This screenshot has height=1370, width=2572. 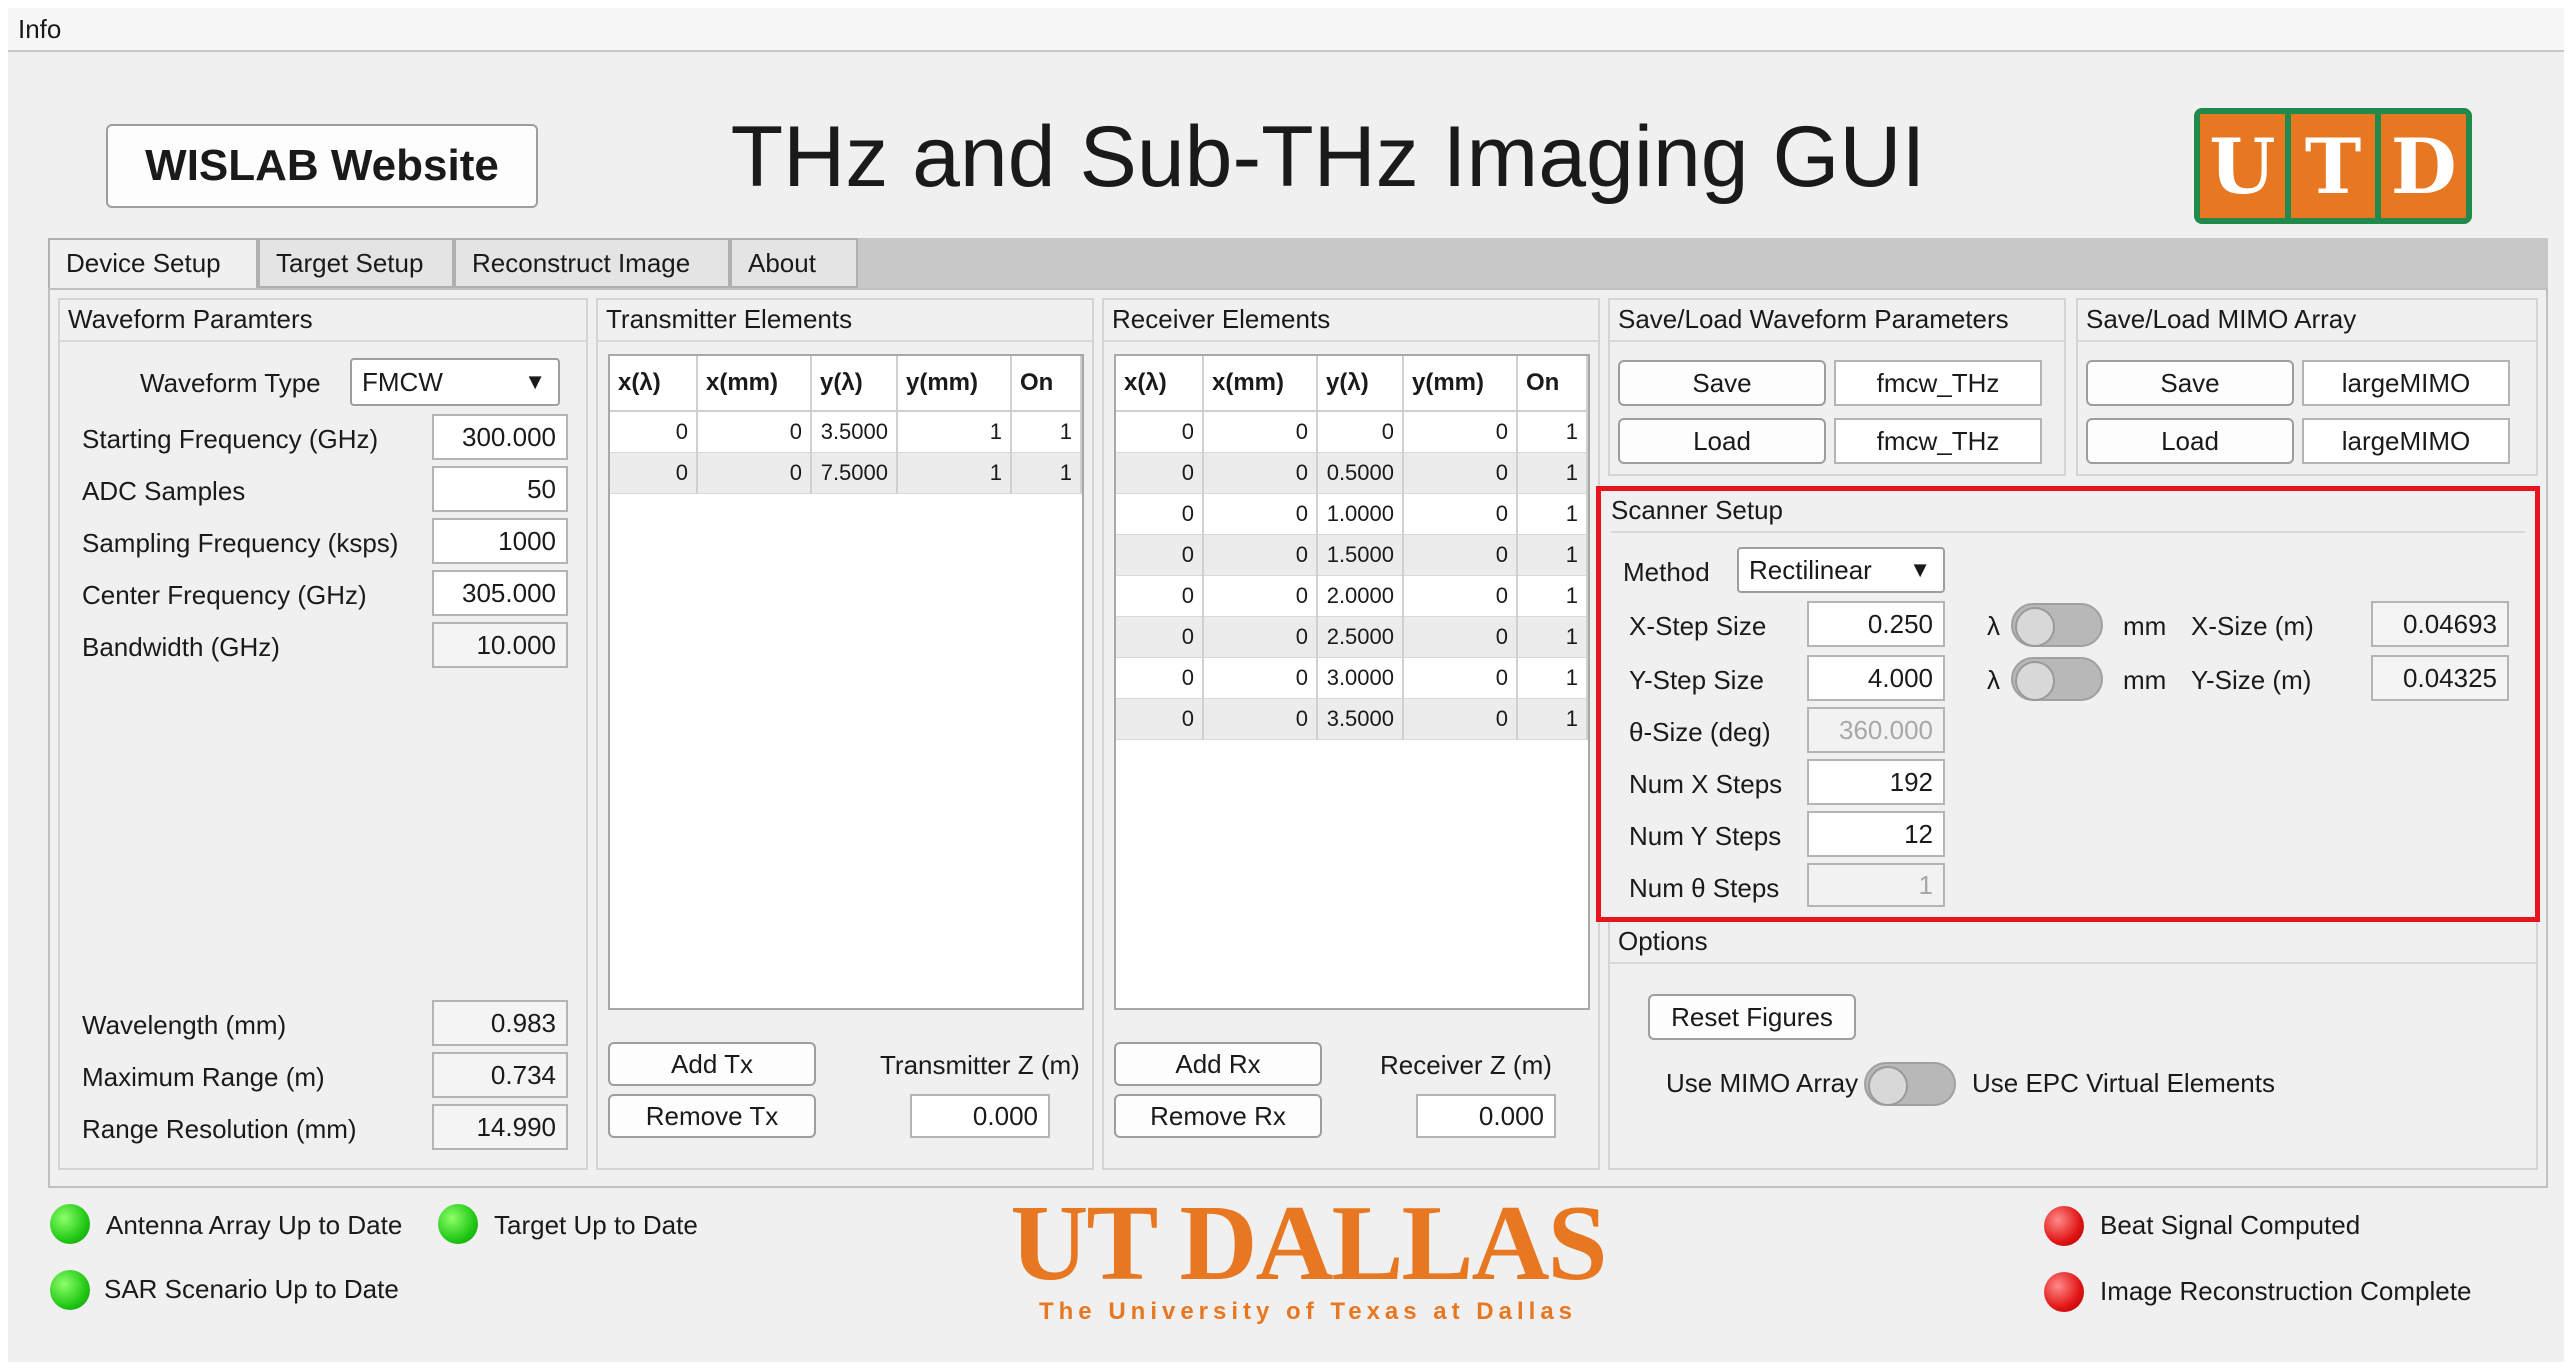 I want to click on save-mimo-filename: largeMIMO, so click(x=2406, y=383).